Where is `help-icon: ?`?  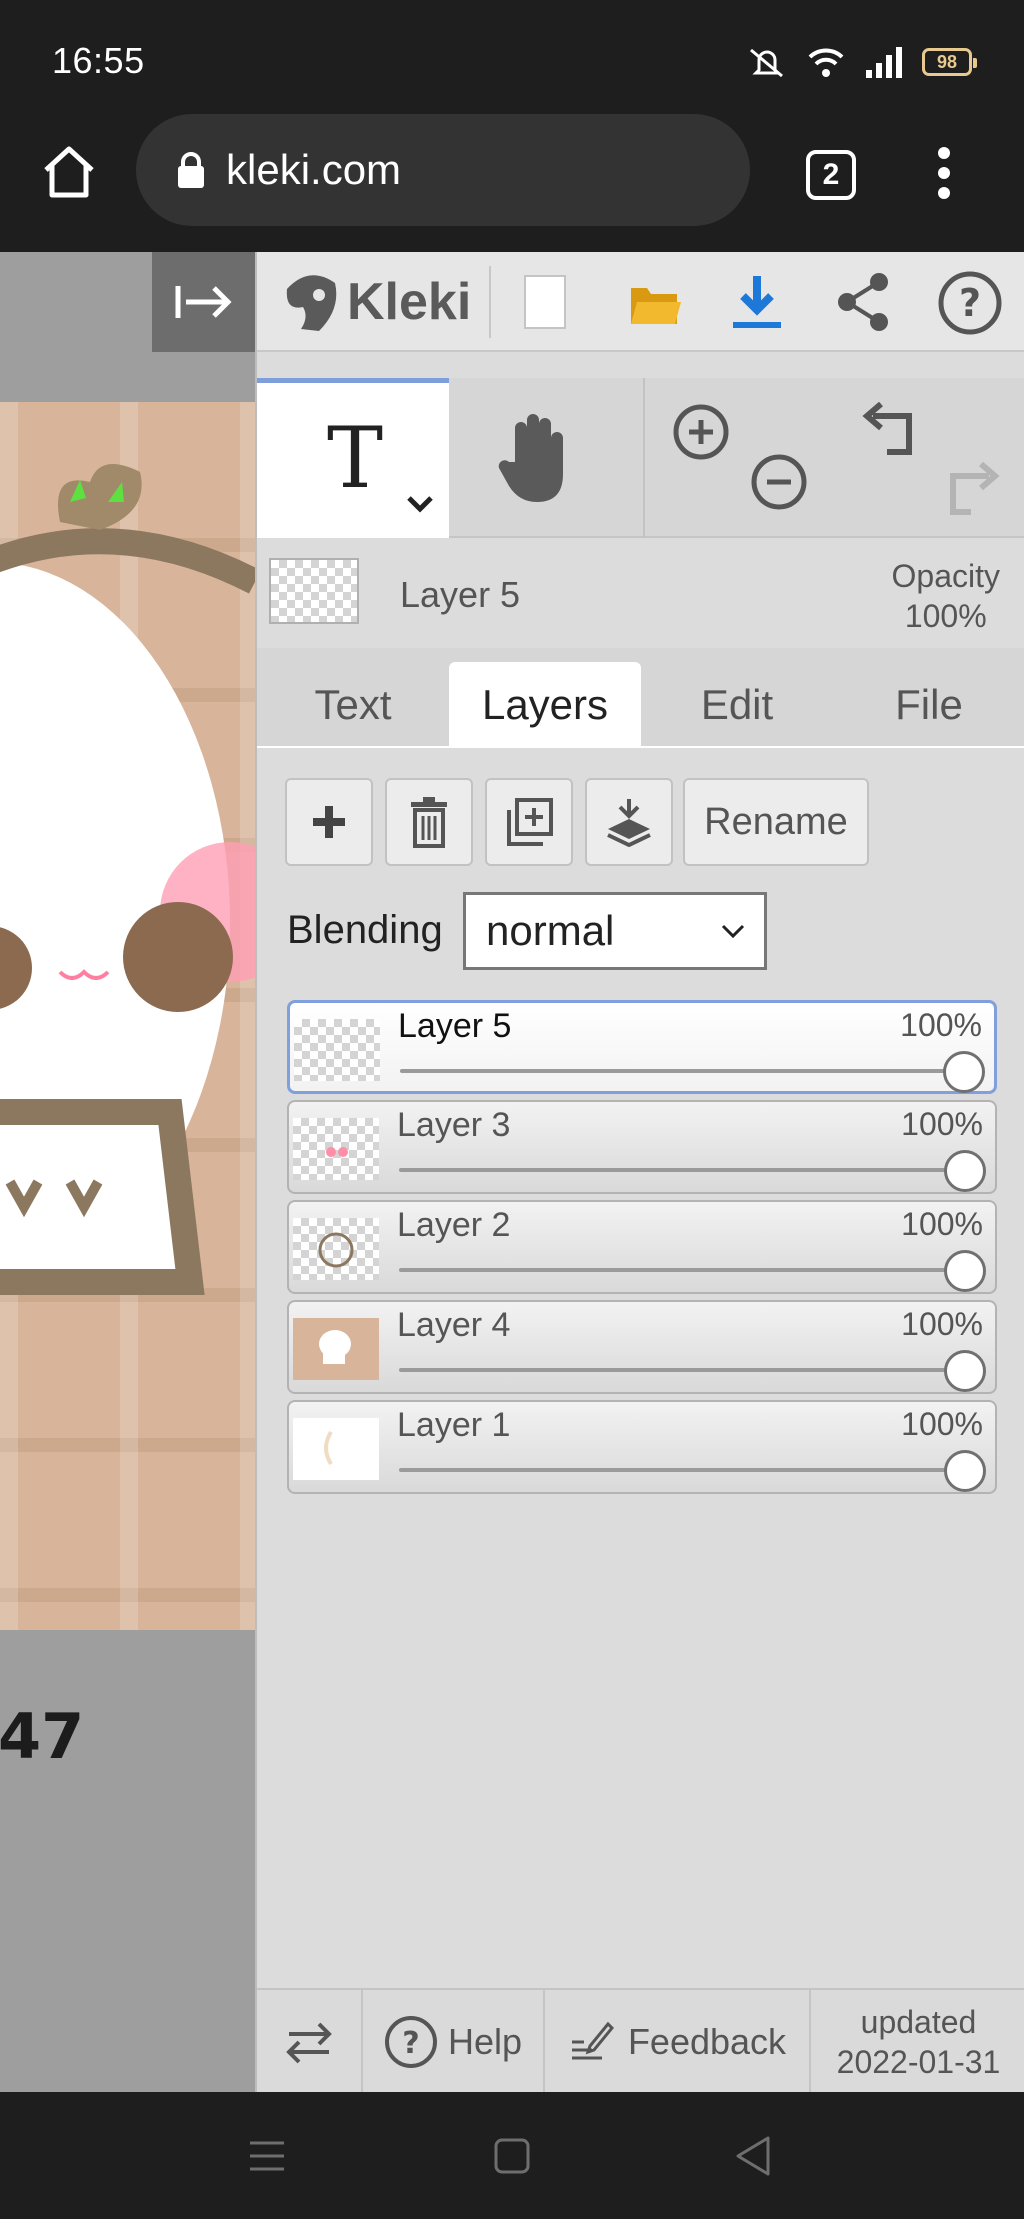
help-icon: ? is located at coordinates (970, 303).